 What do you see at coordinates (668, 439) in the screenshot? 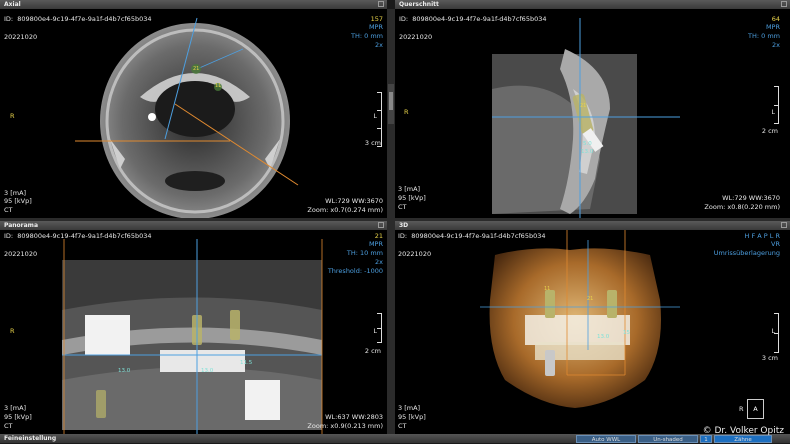
I see `unshaded-button: Un-shaded` at bounding box center [668, 439].